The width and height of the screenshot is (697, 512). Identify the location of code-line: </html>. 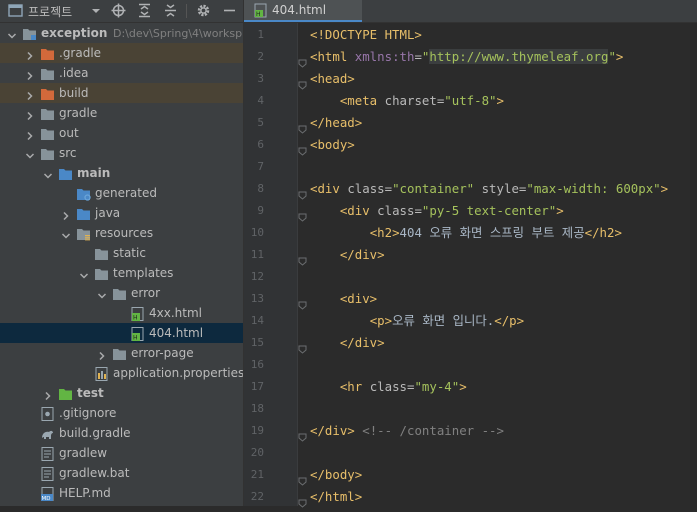
(336, 497).